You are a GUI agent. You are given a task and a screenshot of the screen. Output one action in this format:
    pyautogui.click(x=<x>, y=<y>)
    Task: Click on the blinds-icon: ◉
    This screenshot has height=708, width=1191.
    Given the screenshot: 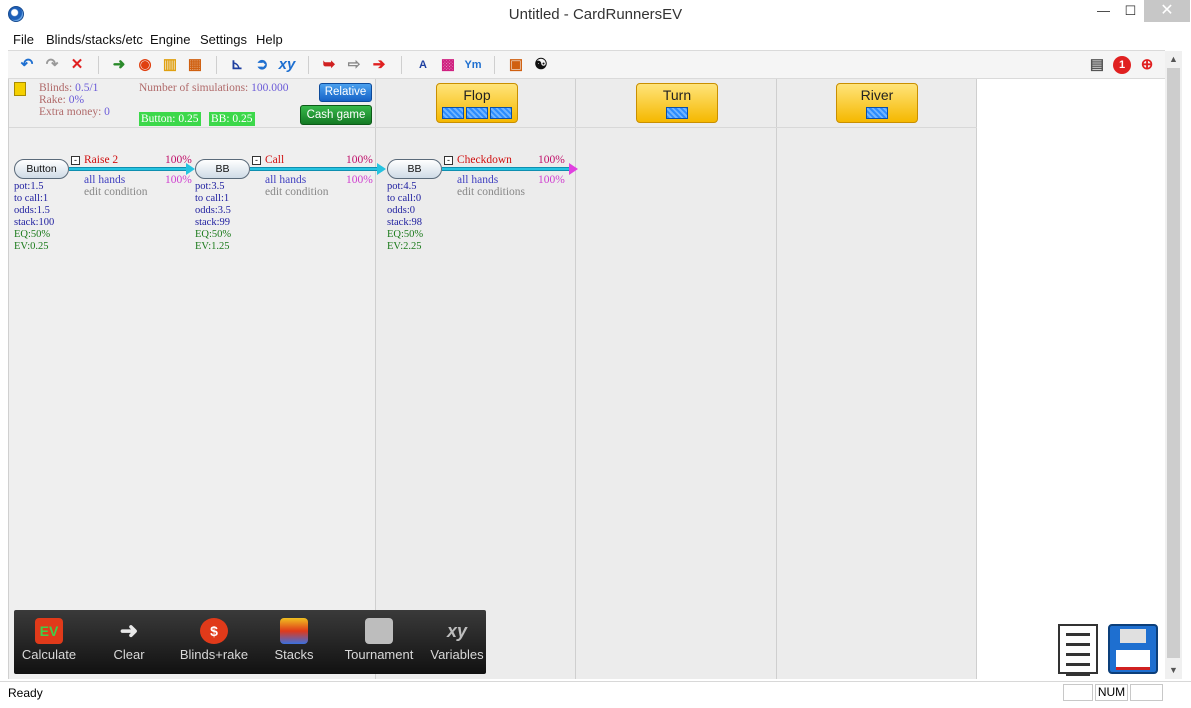 What is the action you would take?
    pyautogui.click(x=145, y=65)
    